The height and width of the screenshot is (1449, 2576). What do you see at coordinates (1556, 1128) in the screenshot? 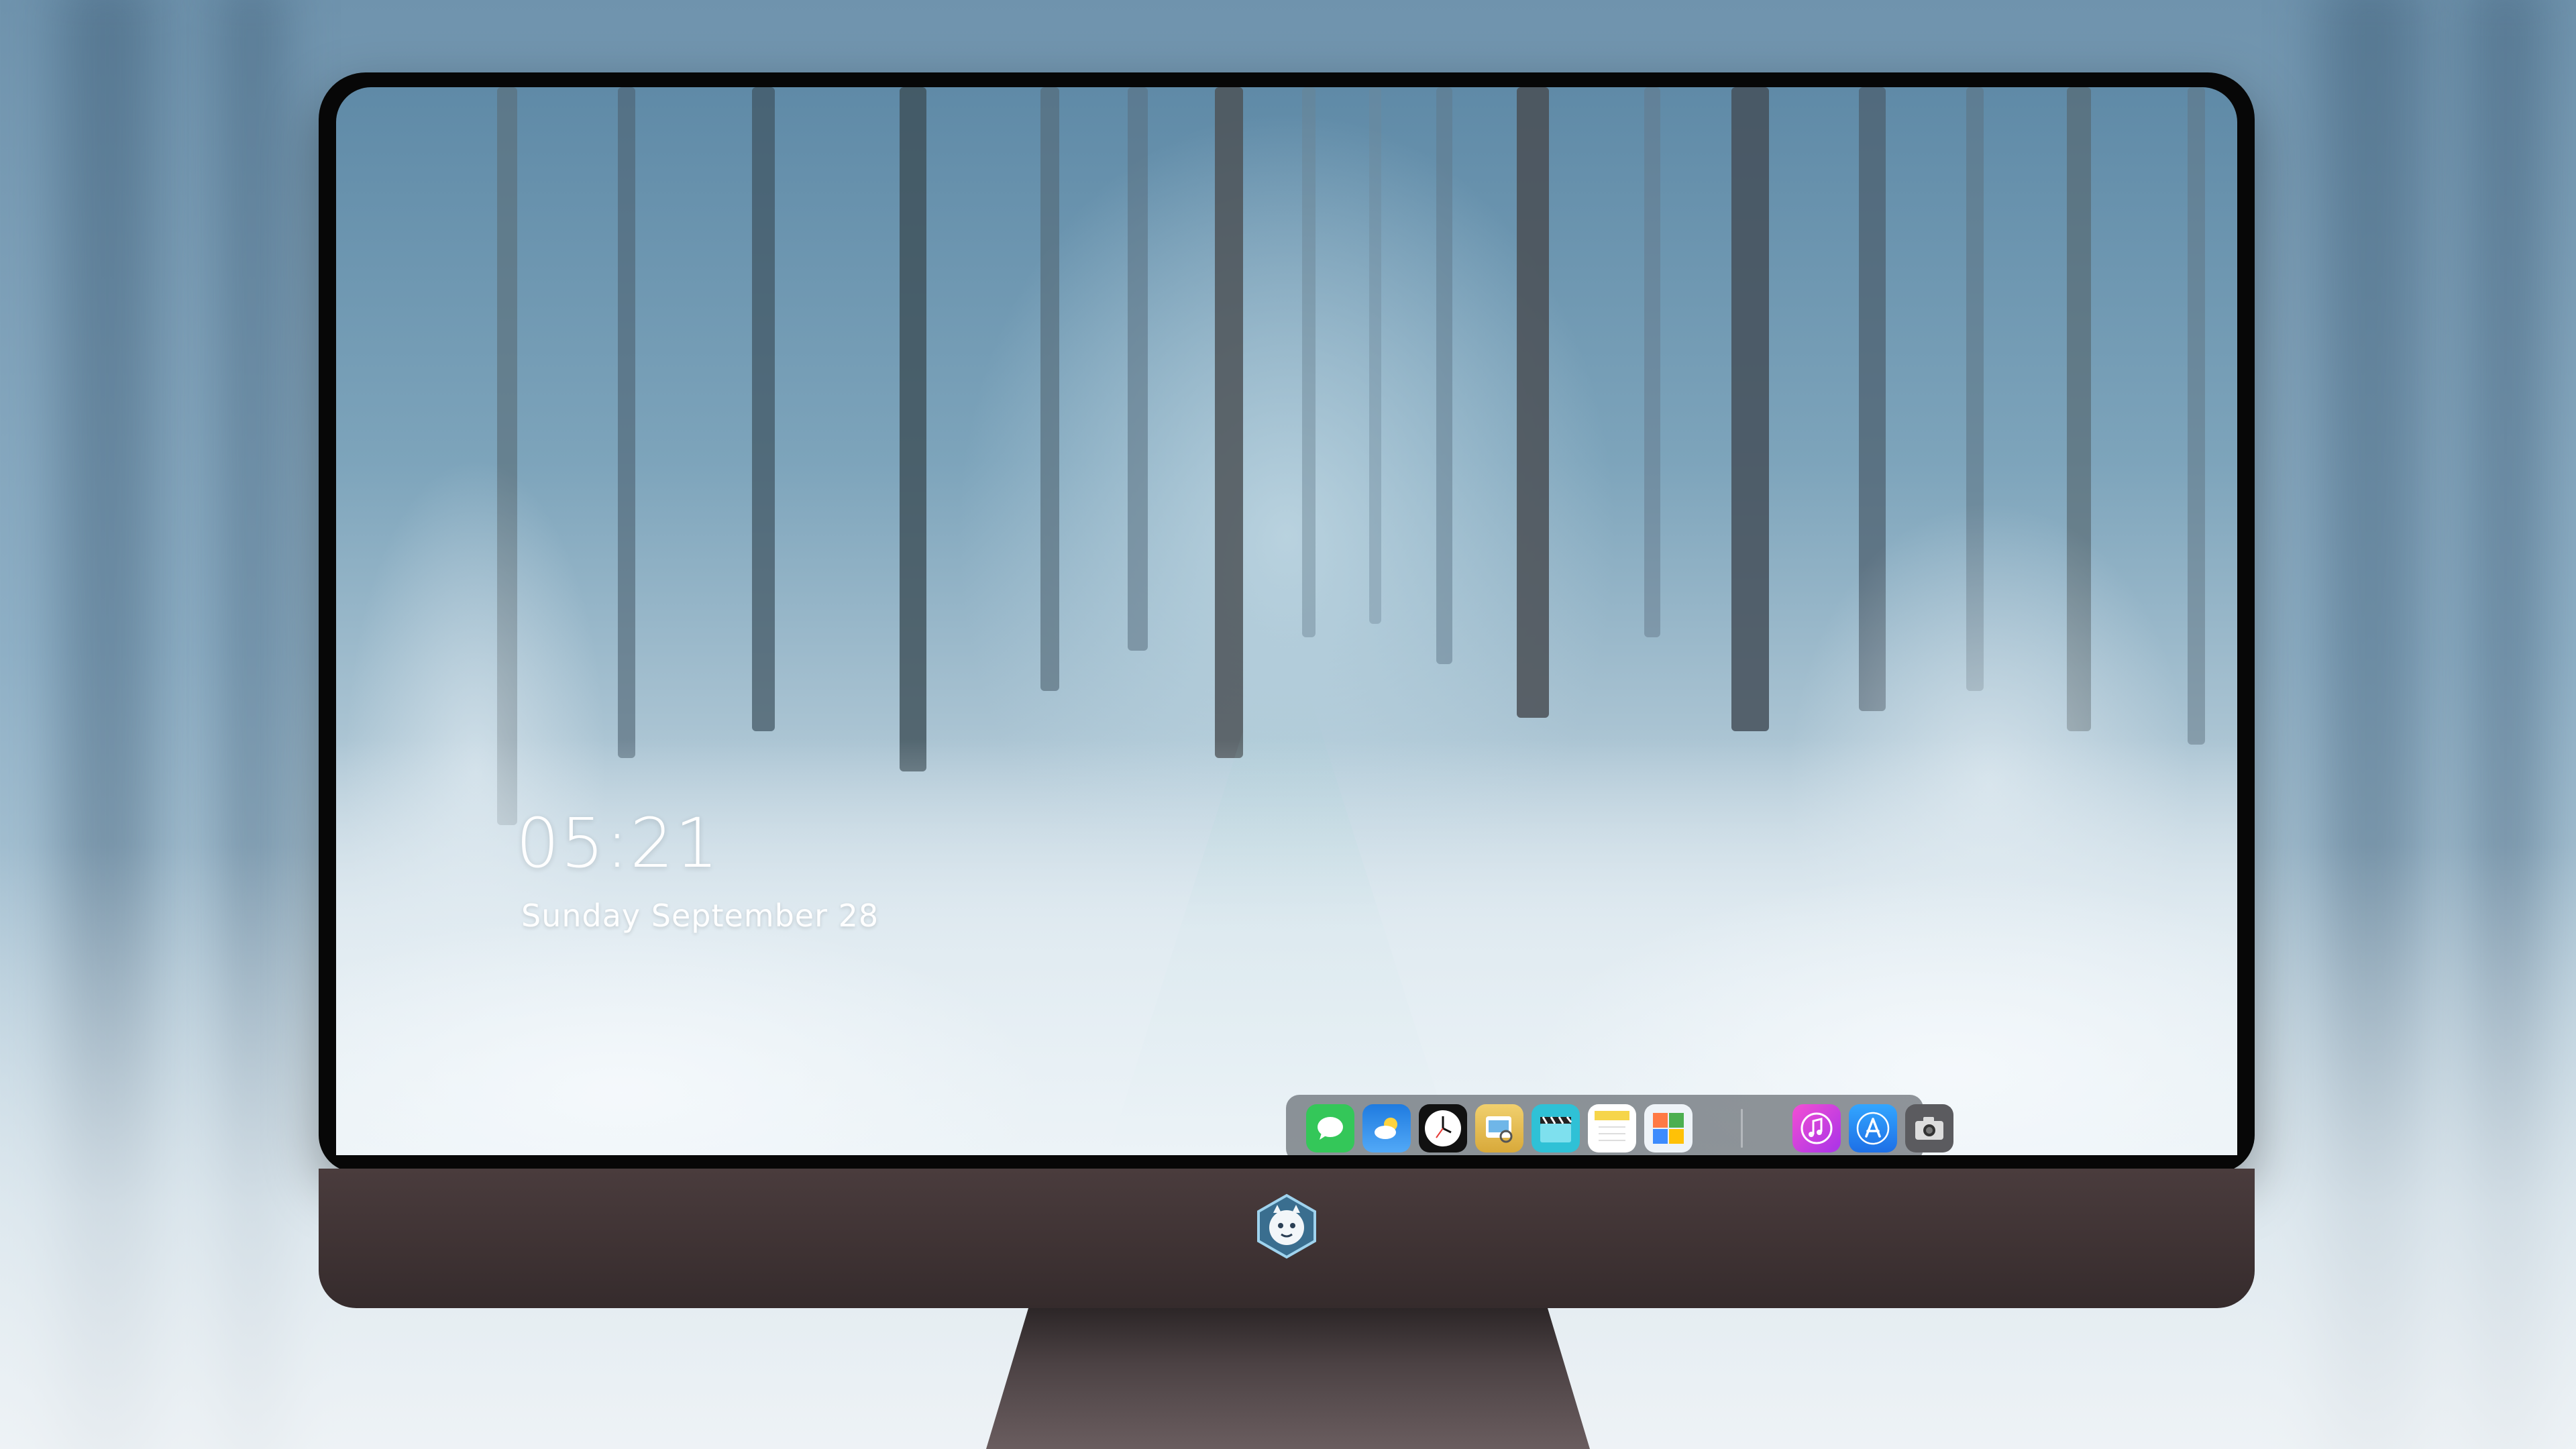
I see `clapperboard-icon` at bounding box center [1556, 1128].